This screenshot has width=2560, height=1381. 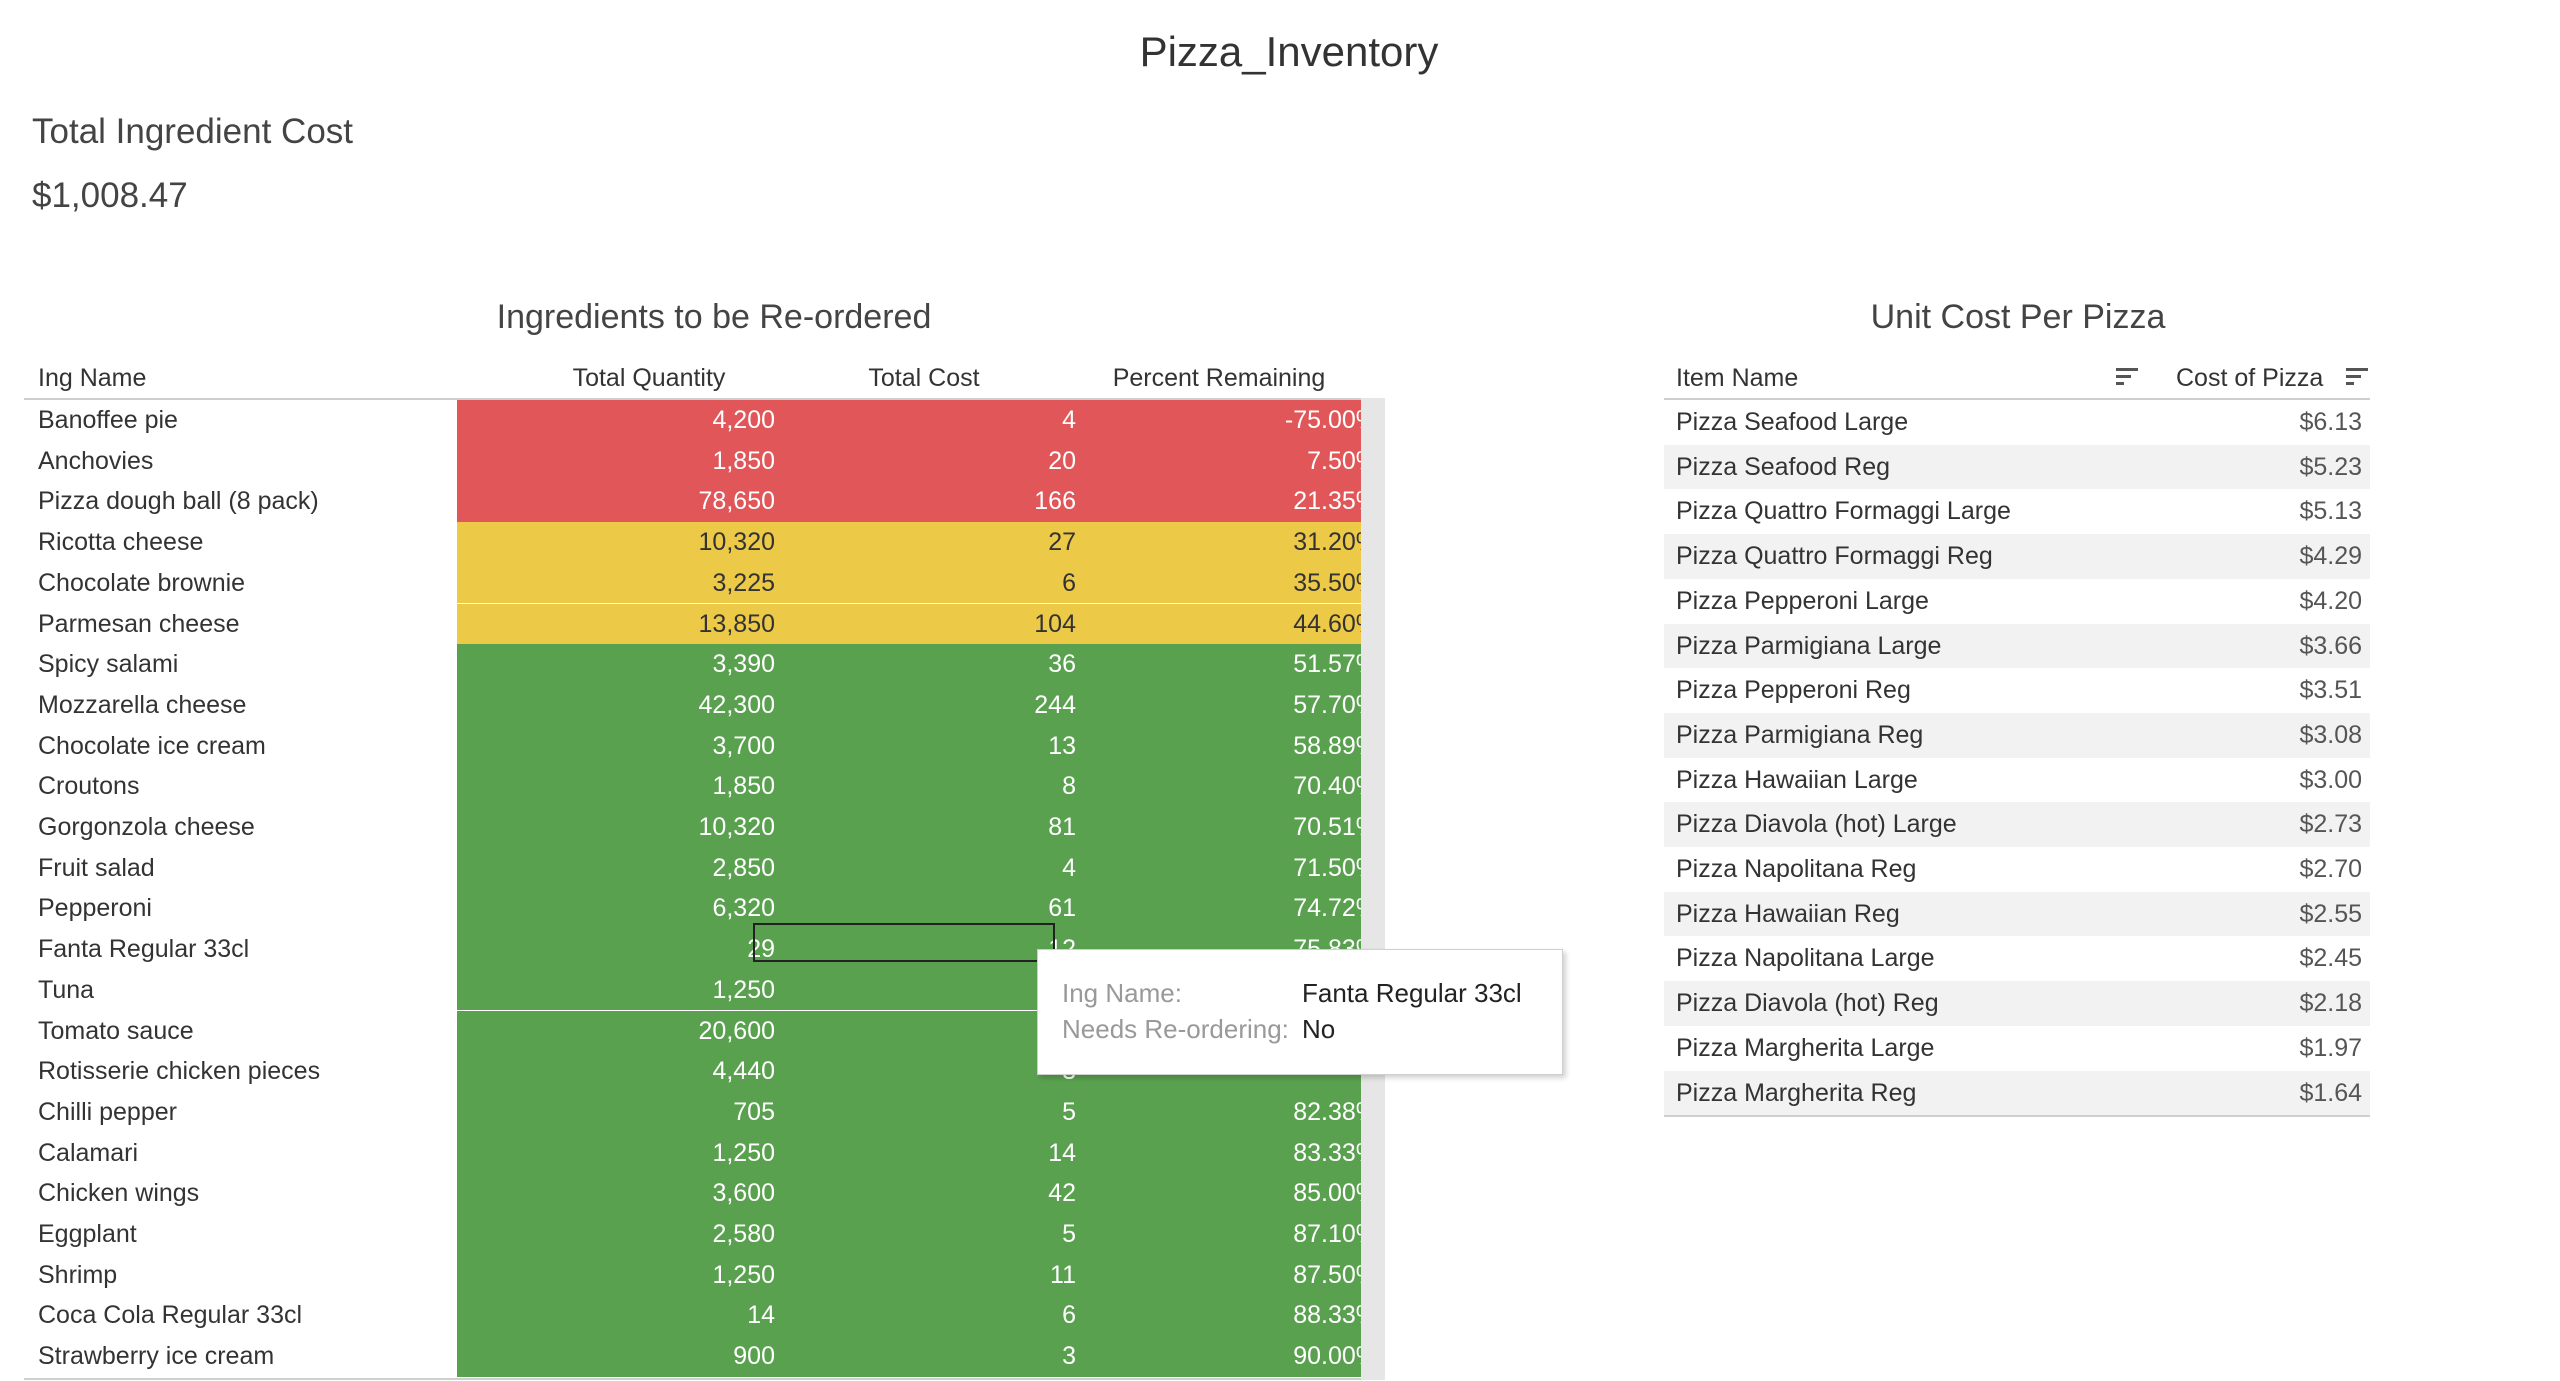 I want to click on table-row: Pizza Margherita Large $1.97, so click(x=2017, y=1048).